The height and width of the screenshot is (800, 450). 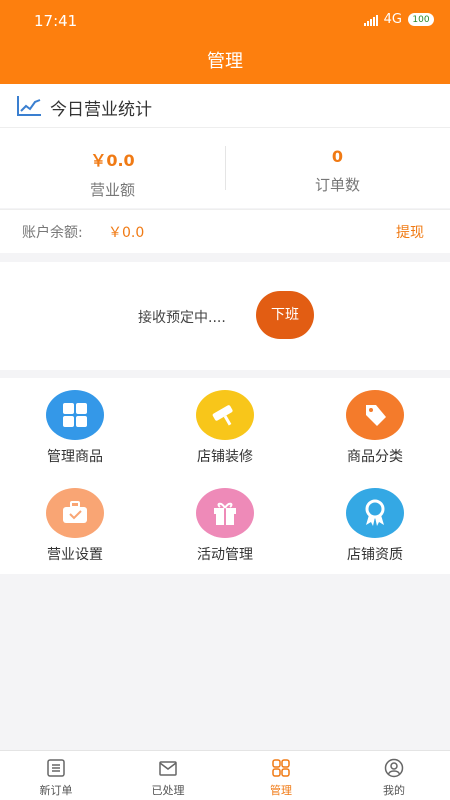 I want to click on store-decoration-label: 店铺装修, so click(x=225, y=457).